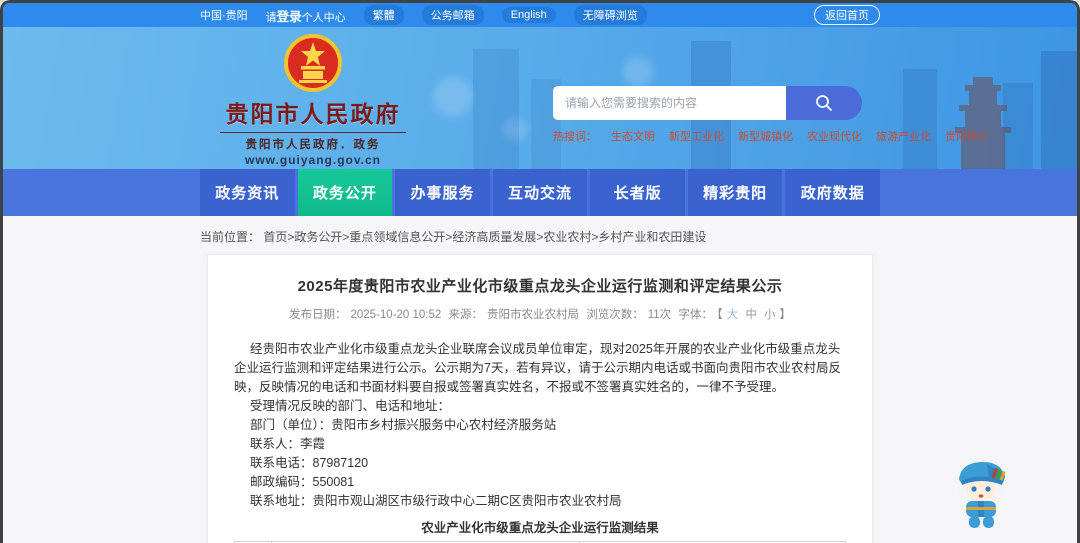 This screenshot has height=543, width=1080. Describe the element at coordinates (288, 444) in the screenshot. I see `article-paragraph: 联系人：李霞` at that location.